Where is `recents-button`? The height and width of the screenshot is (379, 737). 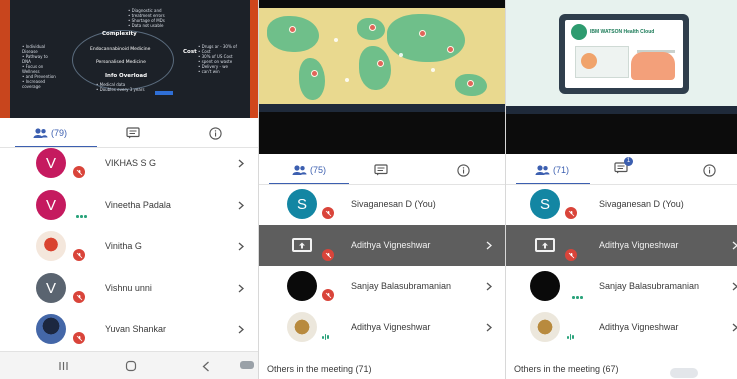 recents-button is located at coordinates (63, 366).